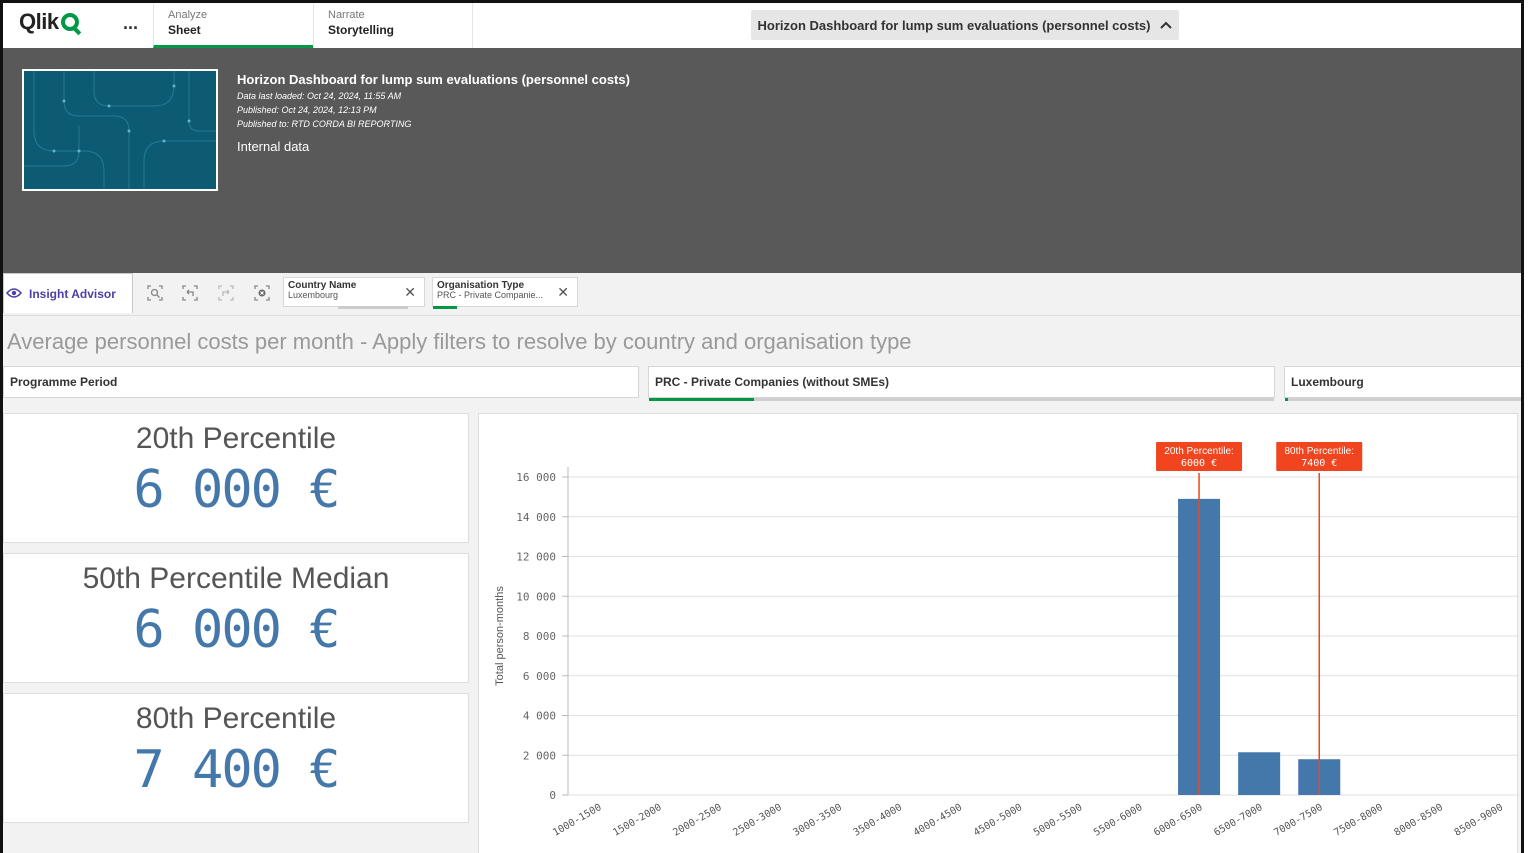 This screenshot has width=1532, height=853. I want to click on x-tick-label: 1000-1500, so click(577, 820).